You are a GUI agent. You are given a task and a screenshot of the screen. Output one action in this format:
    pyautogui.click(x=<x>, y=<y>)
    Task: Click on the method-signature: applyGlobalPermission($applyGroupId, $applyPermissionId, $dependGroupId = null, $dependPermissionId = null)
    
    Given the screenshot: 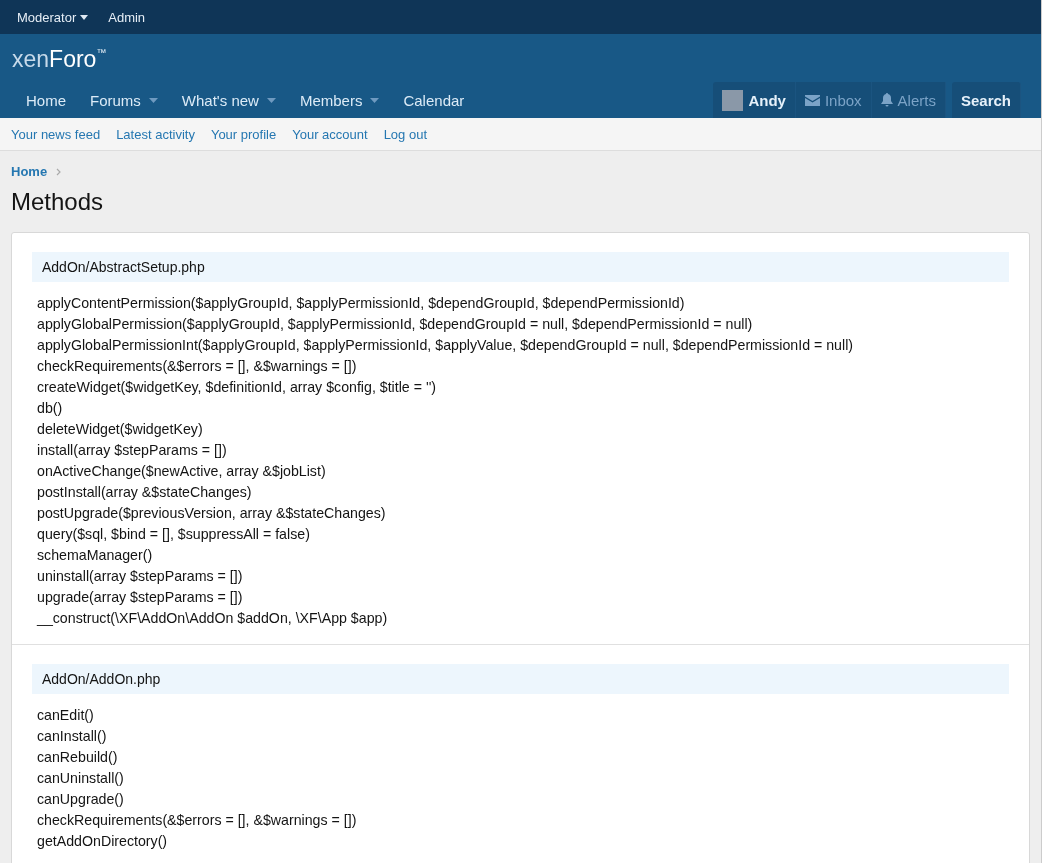 What is the action you would take?
    pyautogui.click(x=395, y=324)
    